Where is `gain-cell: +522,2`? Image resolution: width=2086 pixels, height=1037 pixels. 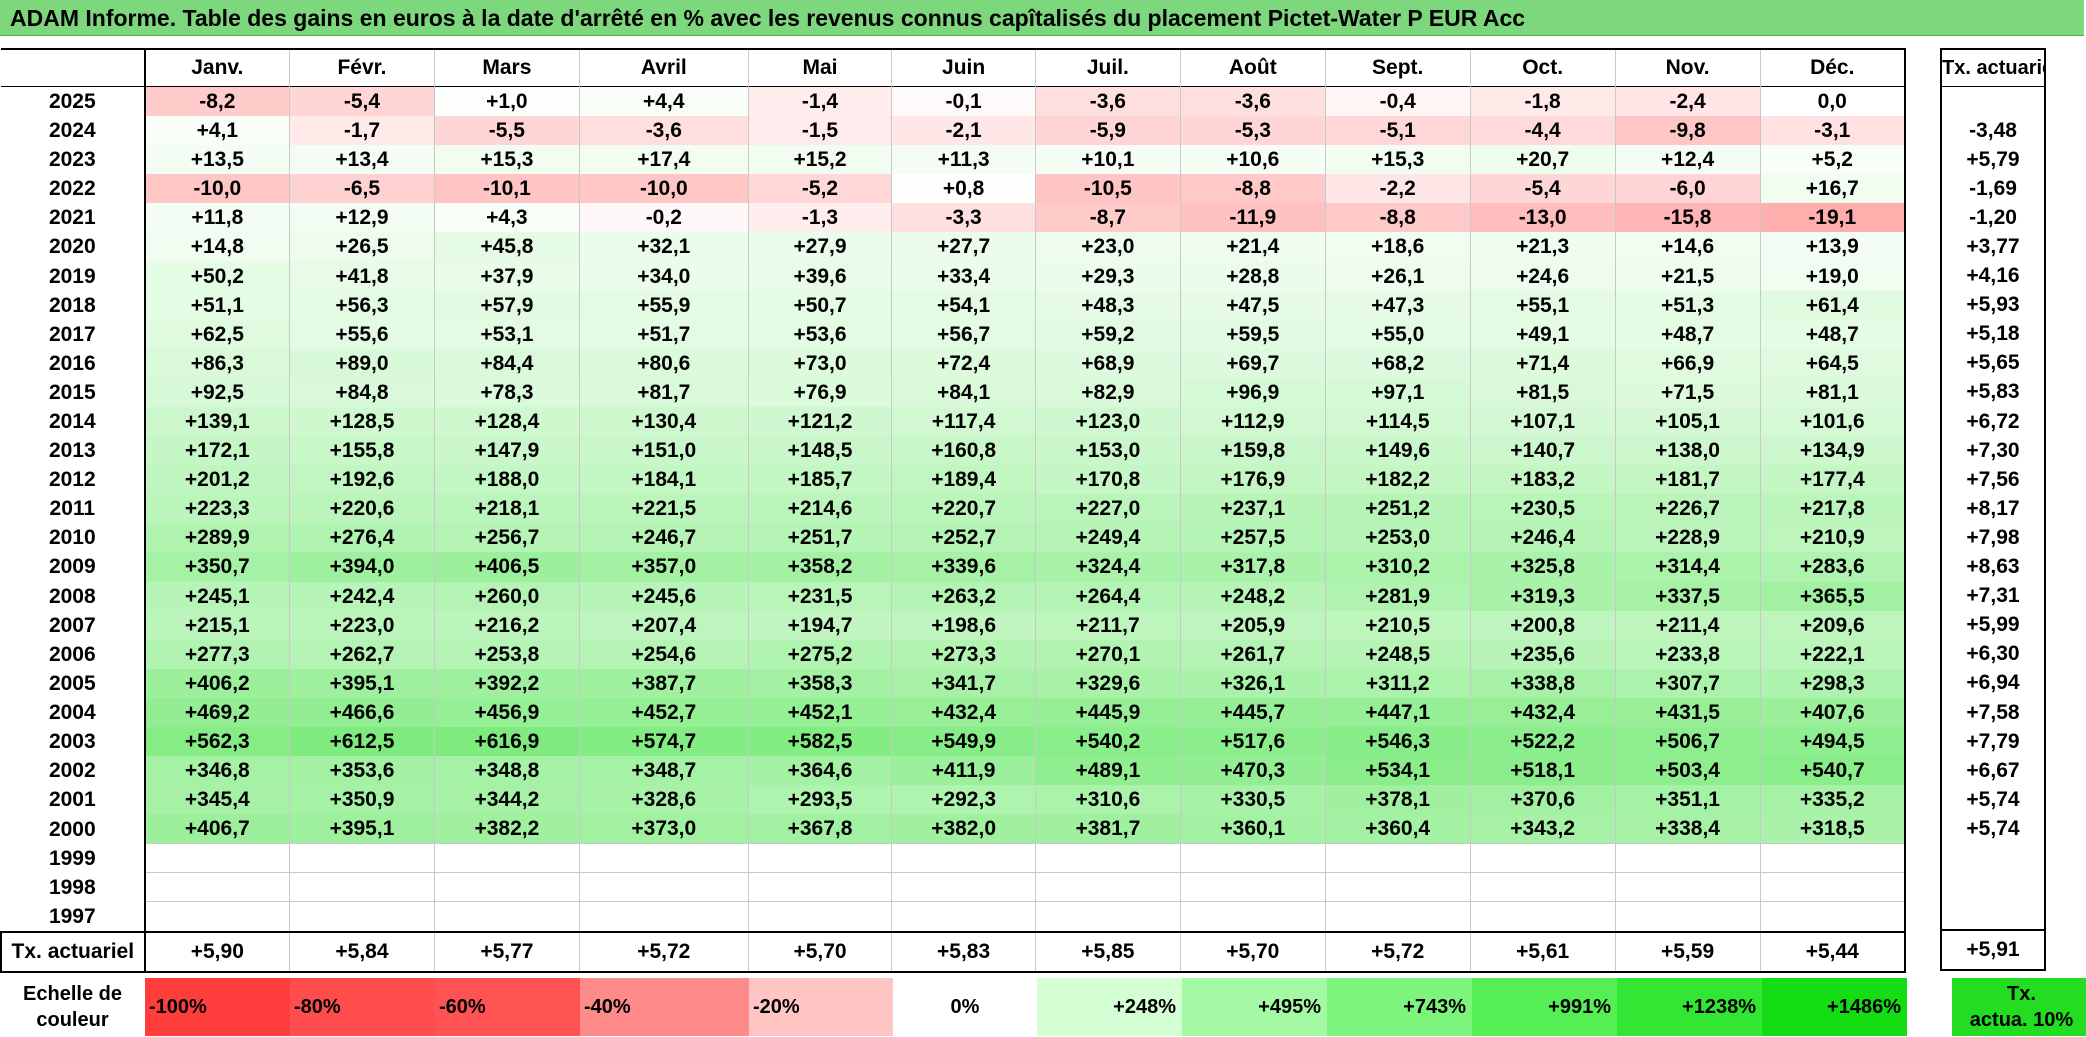 gain-cell: +522,2 is located at coordinates (1542, 741).